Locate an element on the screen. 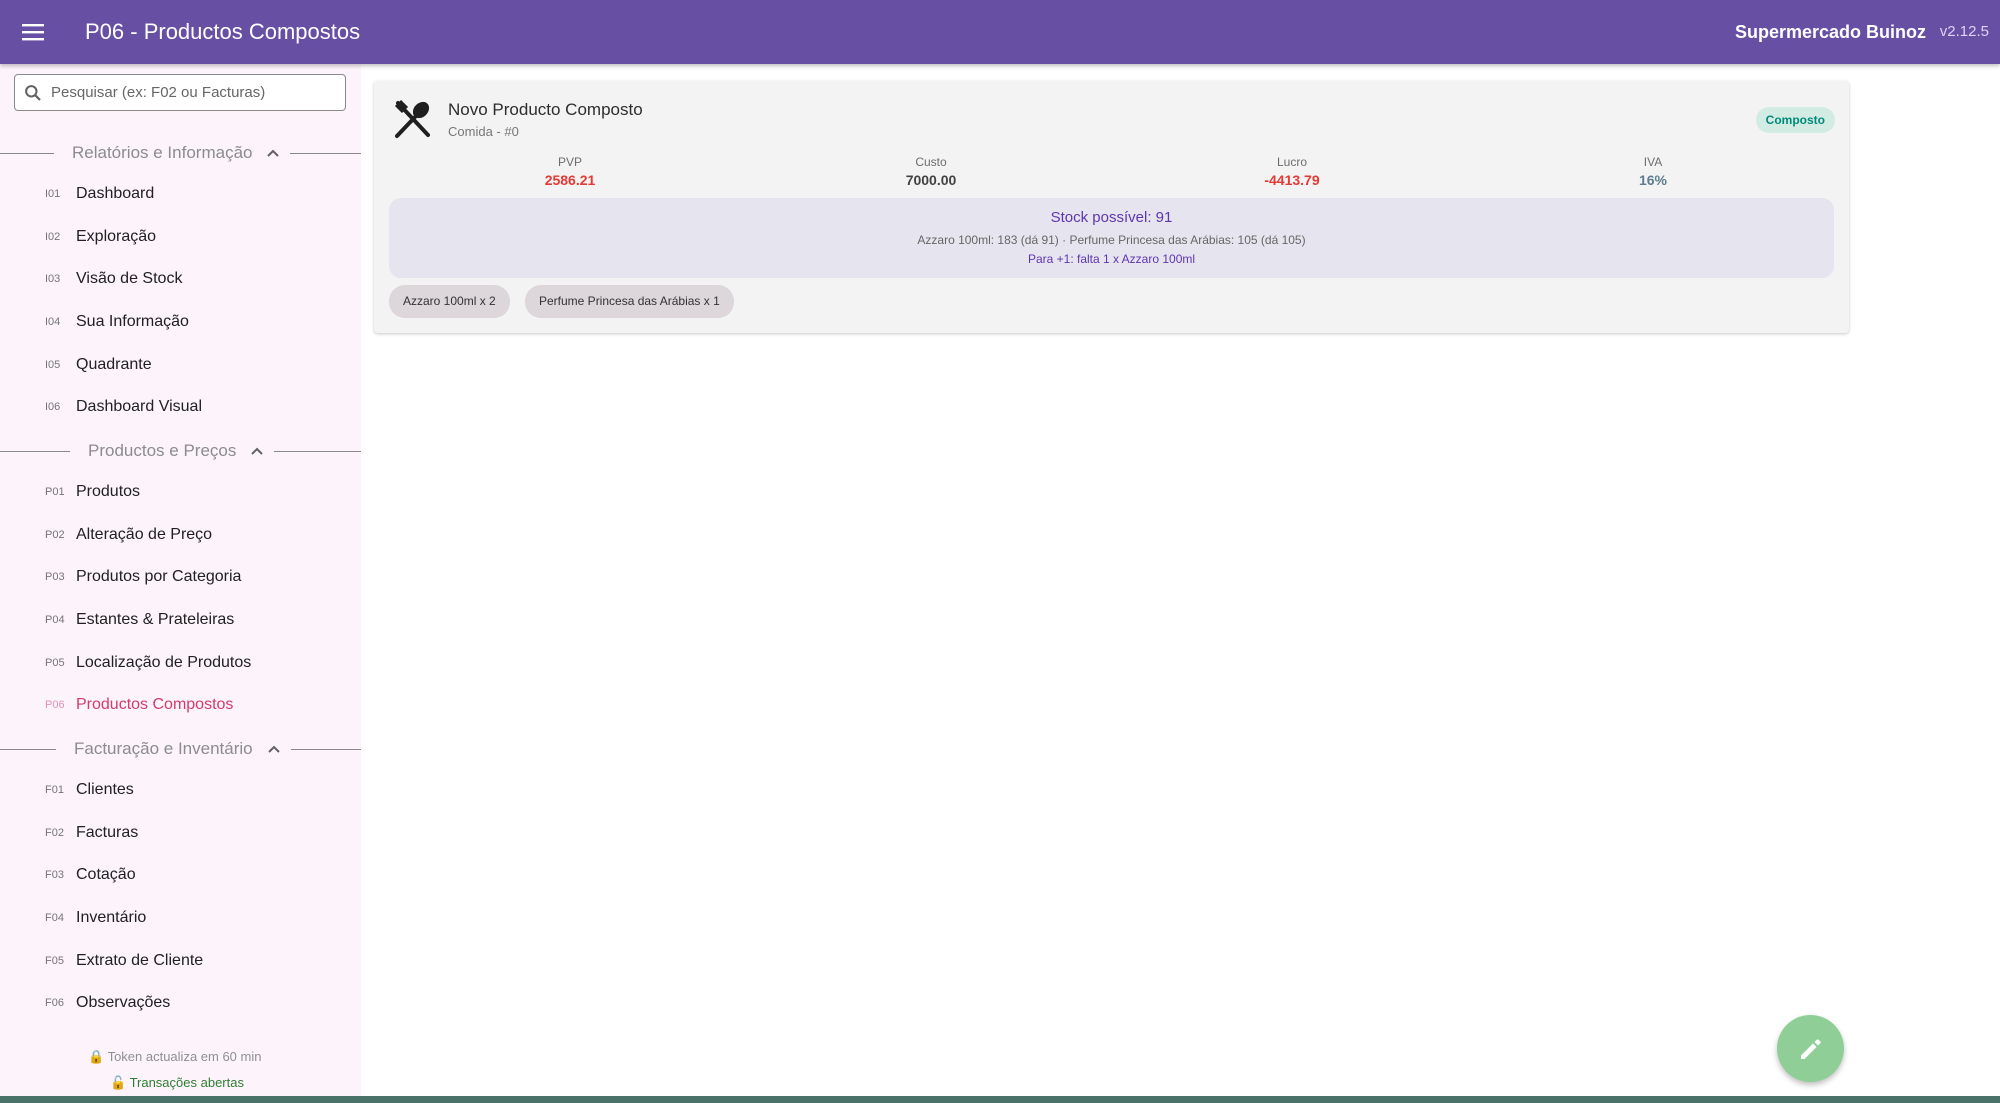  sidebar-item-observacoes: F06 Observações is located at coordinates (180, 1003).